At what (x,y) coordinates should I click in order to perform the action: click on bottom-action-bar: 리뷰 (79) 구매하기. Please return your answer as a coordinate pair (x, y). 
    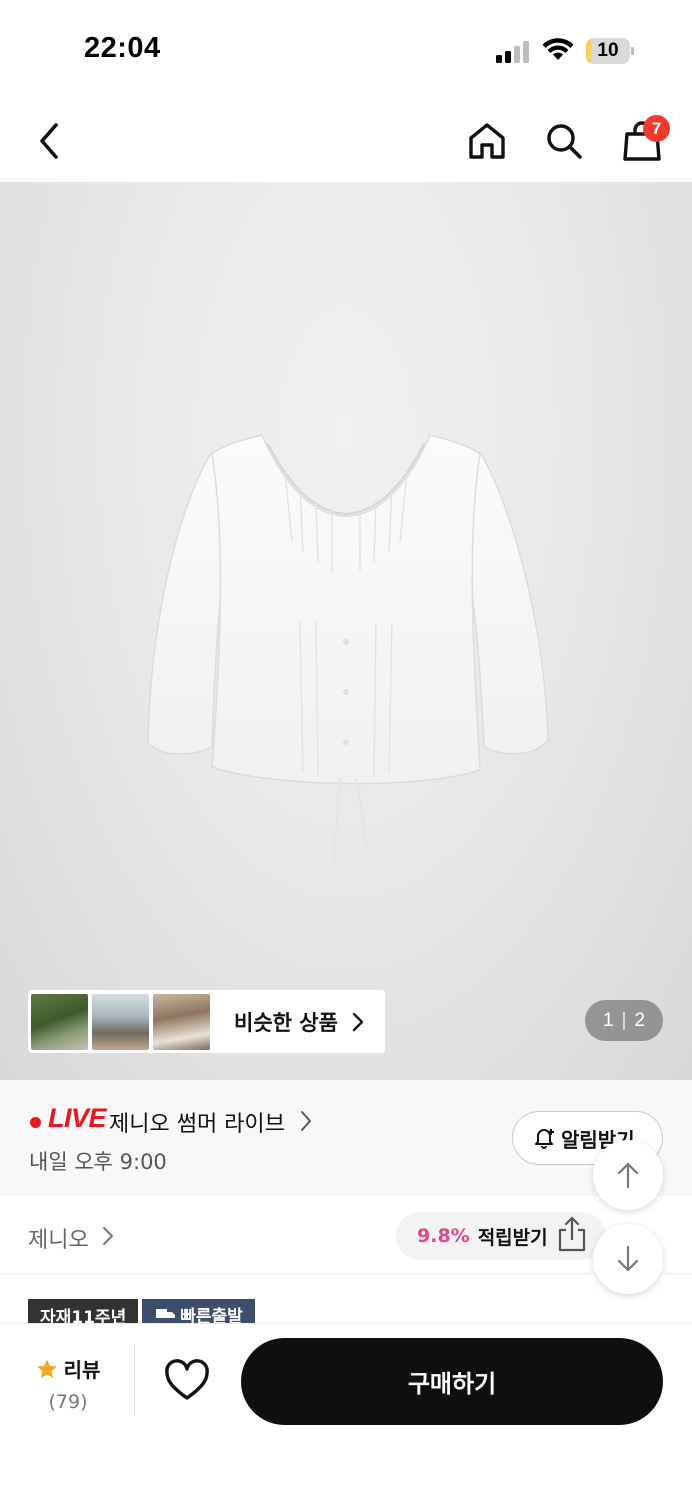
    Looking at the image, I should click on (346, 1412).